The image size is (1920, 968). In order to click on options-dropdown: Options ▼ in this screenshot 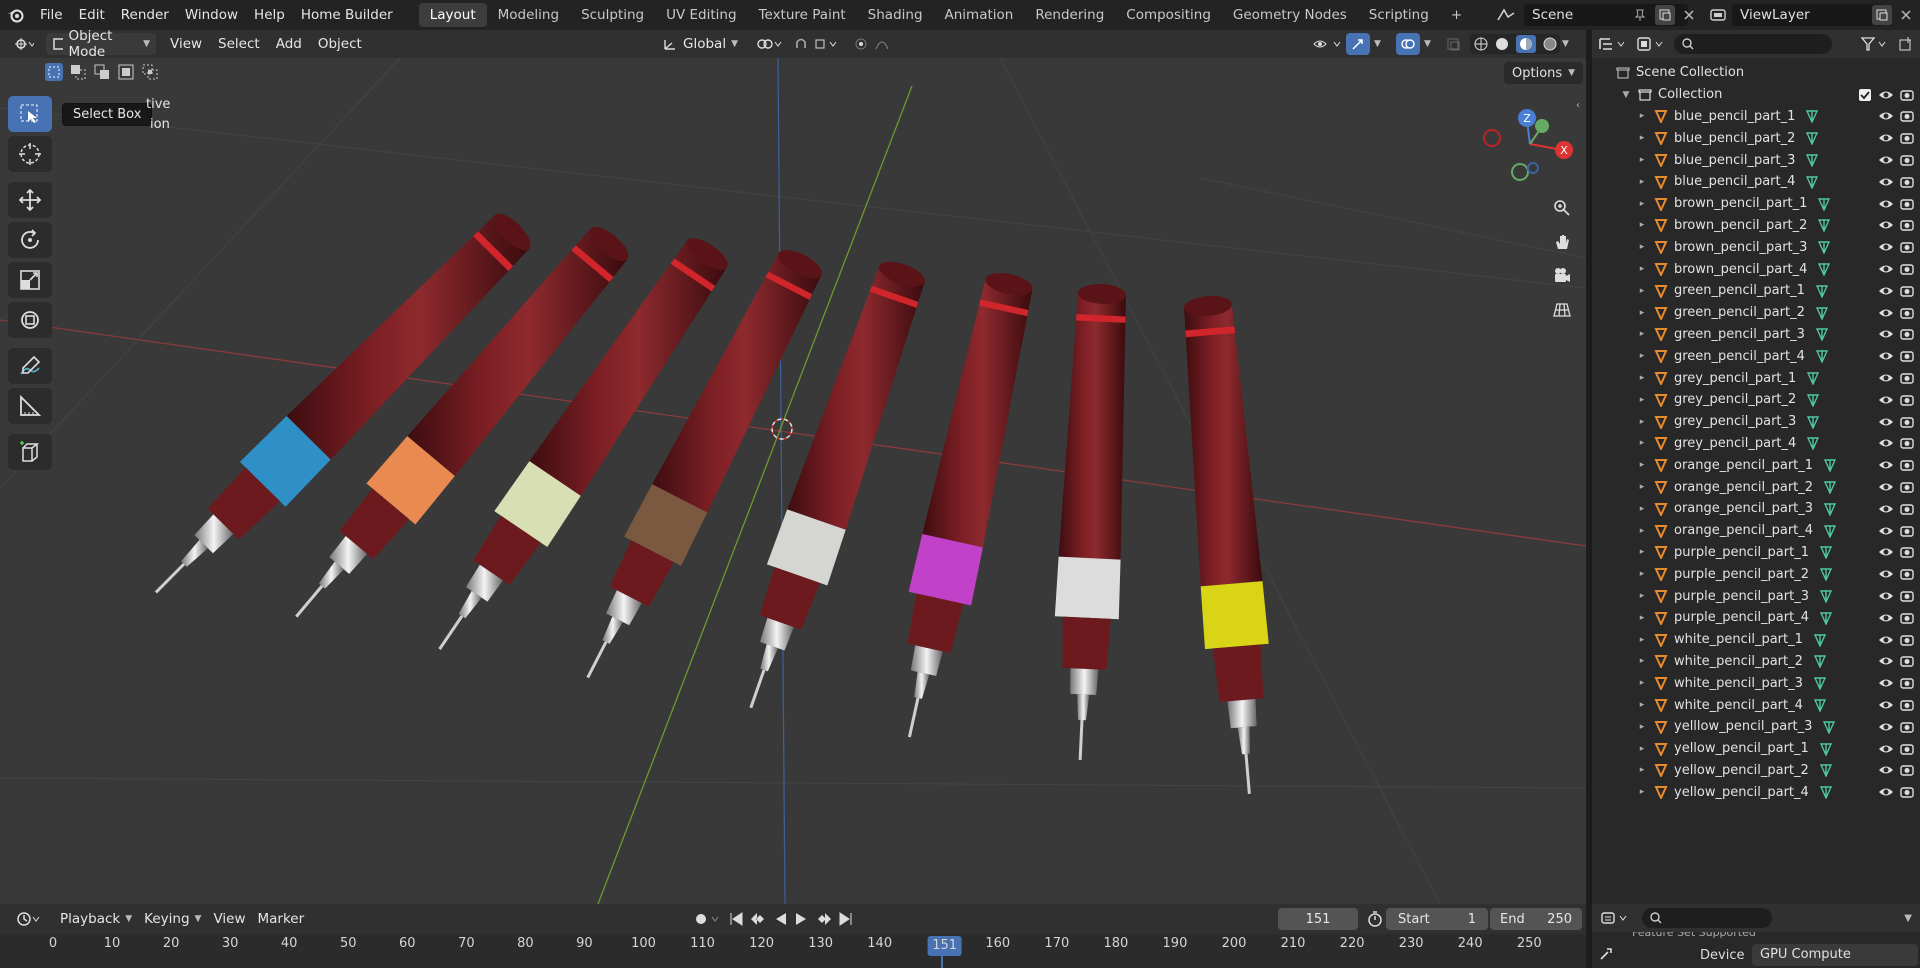, I will do `click(1544, 73)`.